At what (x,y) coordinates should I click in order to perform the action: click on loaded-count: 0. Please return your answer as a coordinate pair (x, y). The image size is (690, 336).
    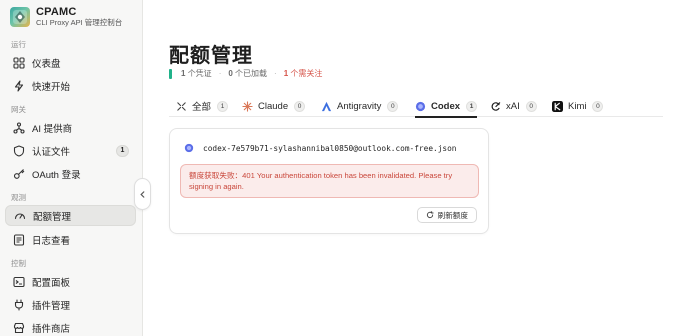
    Looking at the image, I should click on (230, 73).